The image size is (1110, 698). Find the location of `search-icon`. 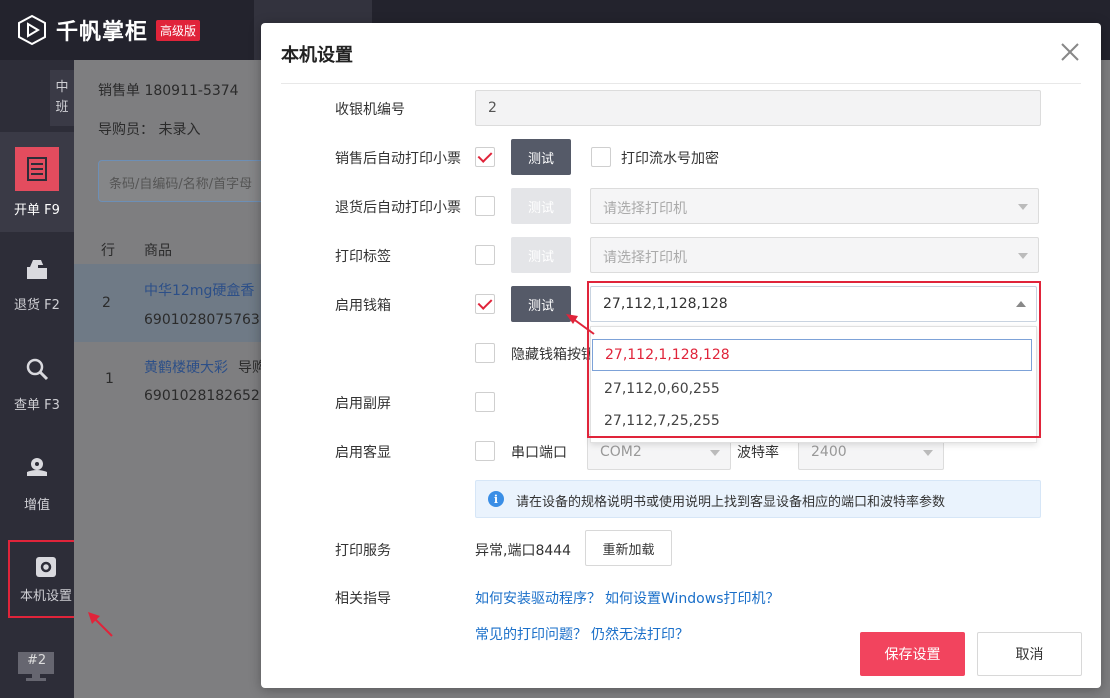

search-icon is located at coordinates (37, 369).